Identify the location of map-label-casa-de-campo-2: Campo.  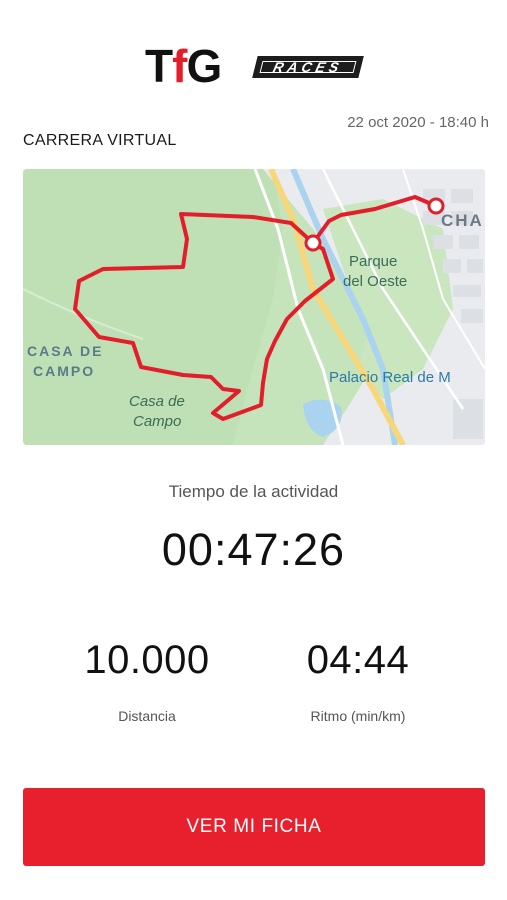
(157, 421).